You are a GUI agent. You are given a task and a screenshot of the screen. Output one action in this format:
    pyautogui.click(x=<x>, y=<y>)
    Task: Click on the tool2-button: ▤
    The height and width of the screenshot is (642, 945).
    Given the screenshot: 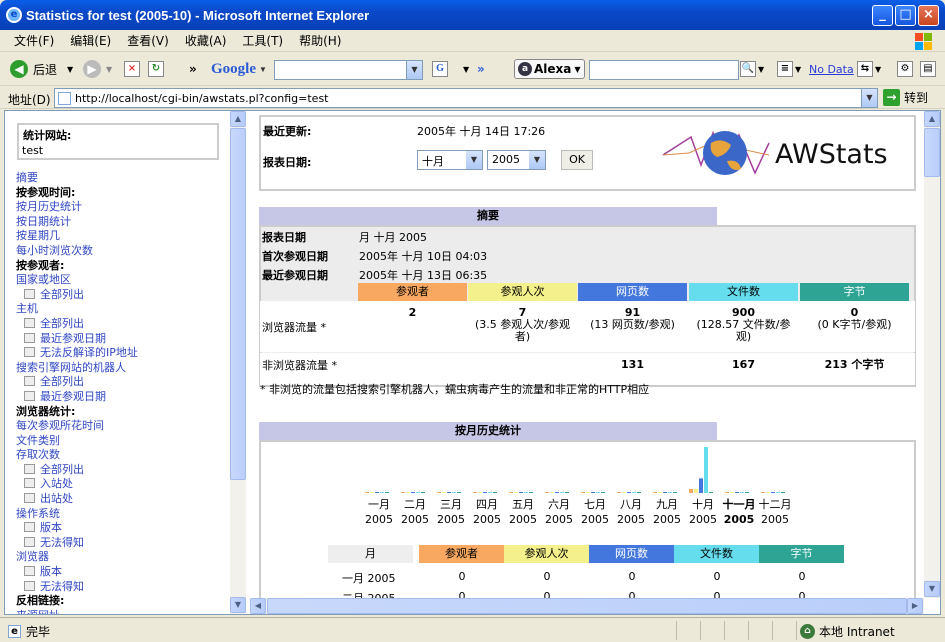 What is the action you would take?
    pyautogui.click(x=928, y=69)
    